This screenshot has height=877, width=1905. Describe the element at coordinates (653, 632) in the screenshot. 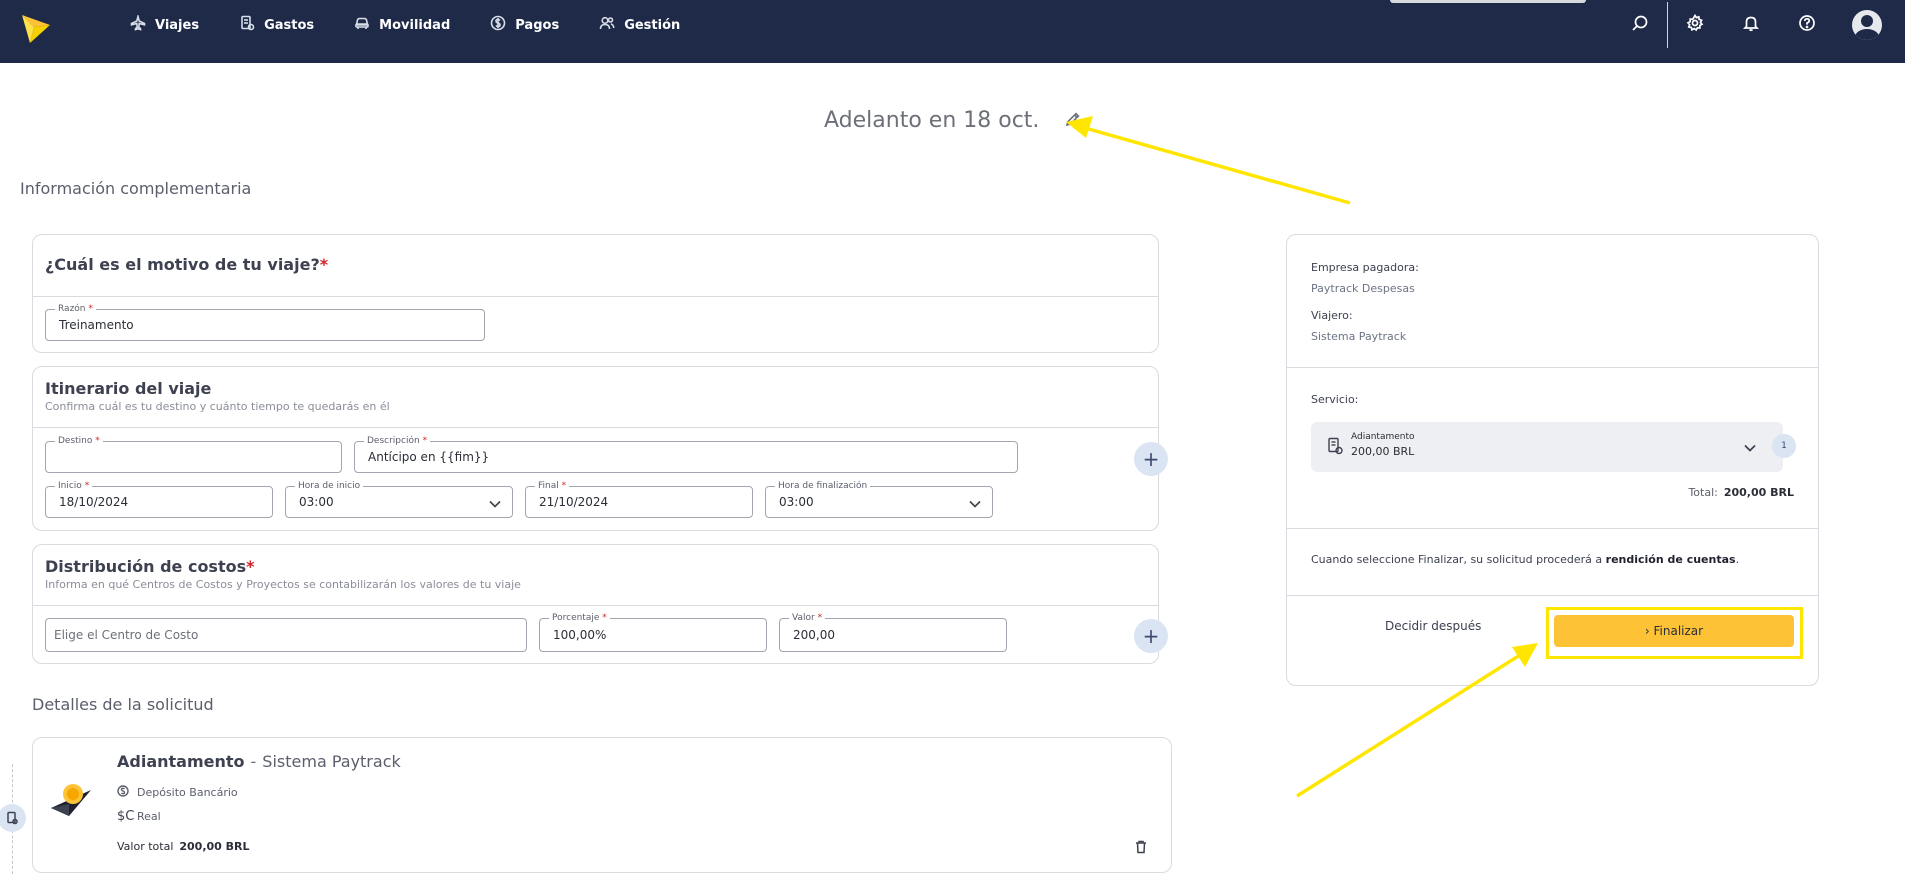

I see `percentage-field: Porcentaje * 100,00%` at that location.